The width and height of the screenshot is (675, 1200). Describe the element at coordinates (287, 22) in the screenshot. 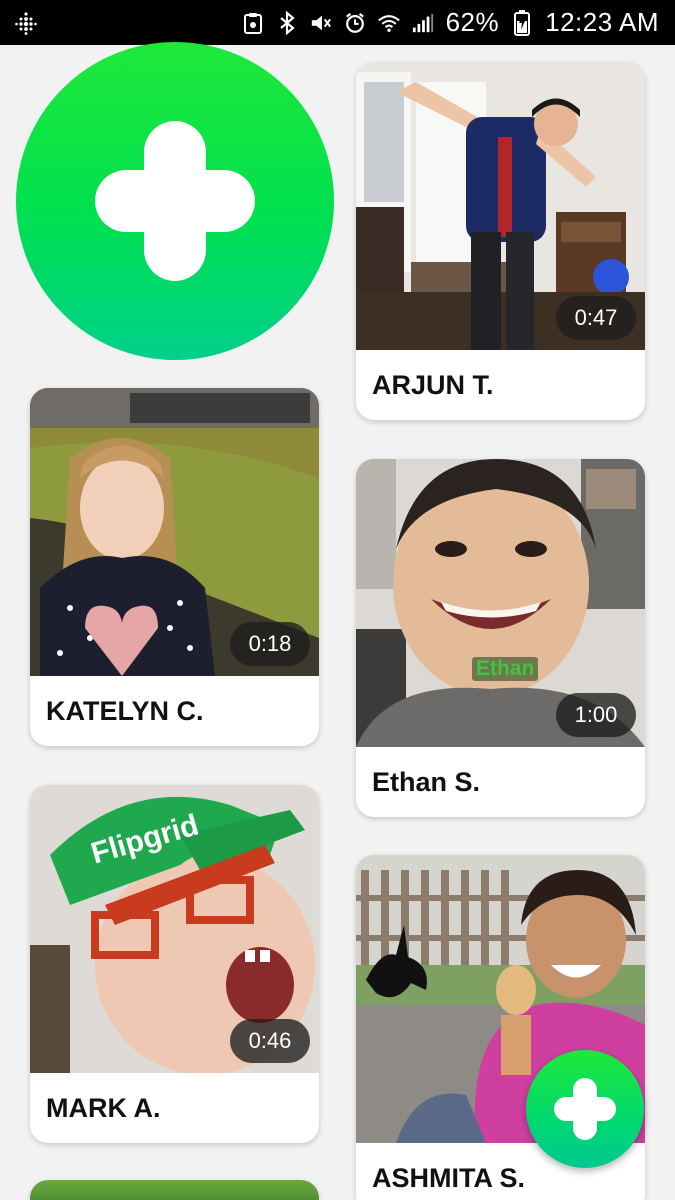

I see `bluetooth-icon` at that location.